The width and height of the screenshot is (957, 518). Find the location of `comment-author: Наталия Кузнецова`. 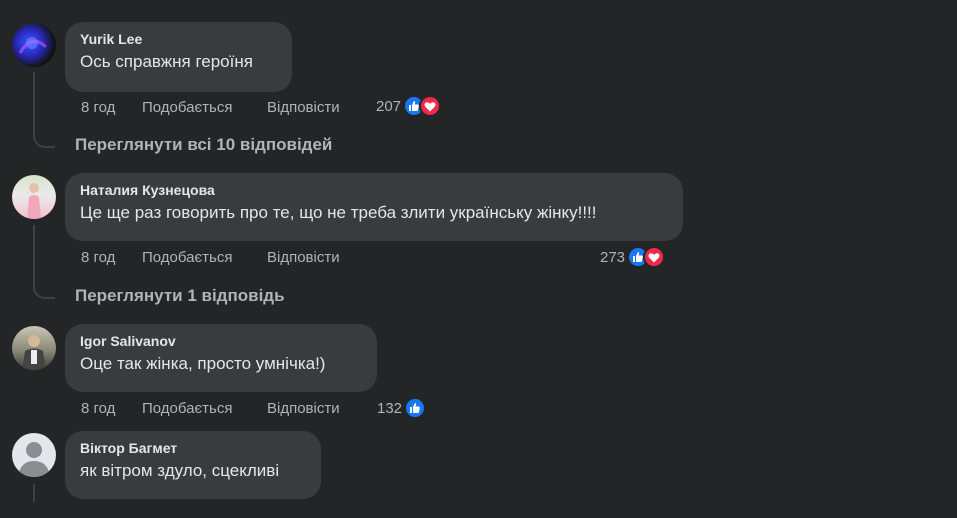

comment-author: Наталия Кузнецова is located at coordinates (373, 190).